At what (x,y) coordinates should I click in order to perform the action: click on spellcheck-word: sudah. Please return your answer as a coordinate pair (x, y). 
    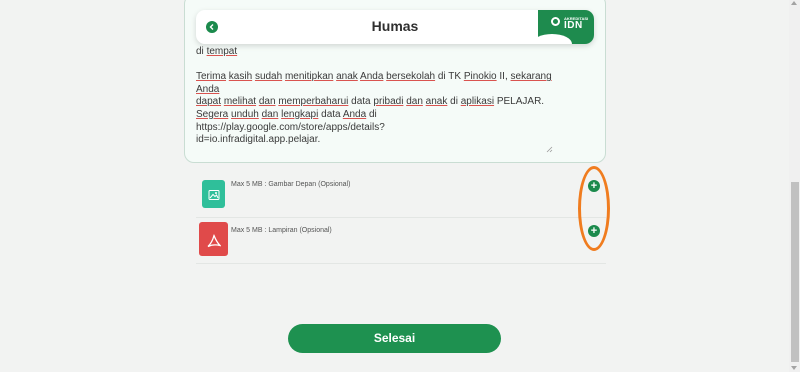
    Looking at the image, I should click on (268, 77).